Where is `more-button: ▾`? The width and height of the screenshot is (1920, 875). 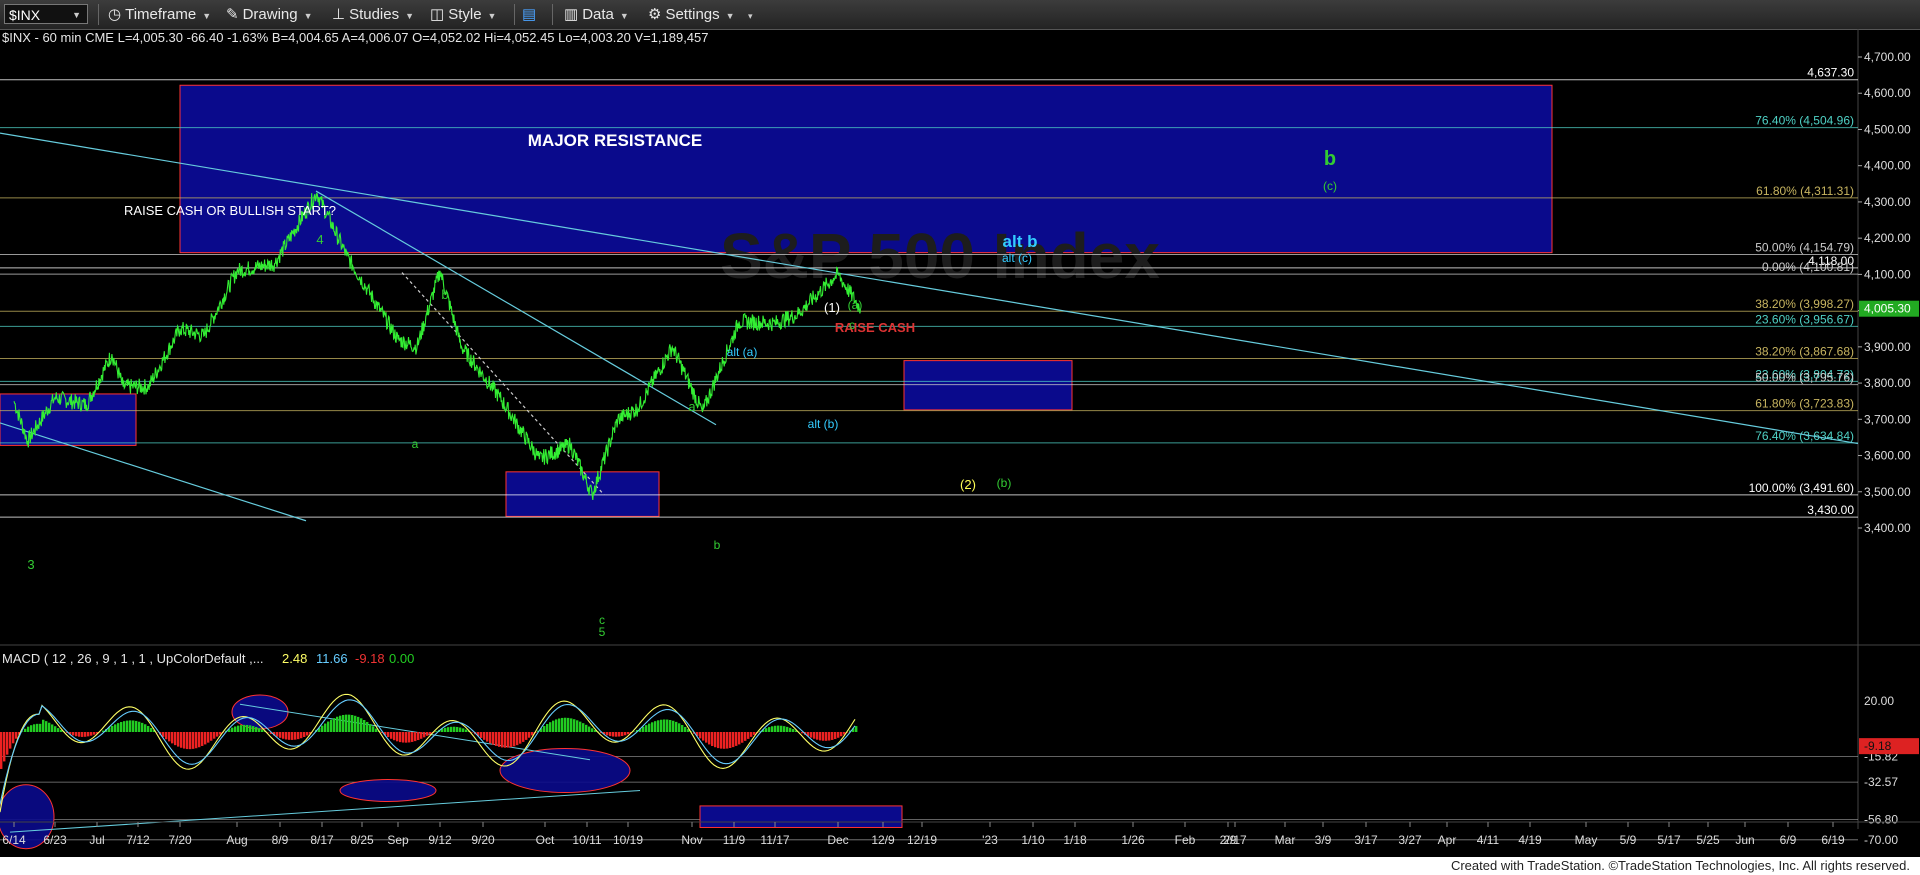
more-button: ▾ is located at coordinates (747, 14).